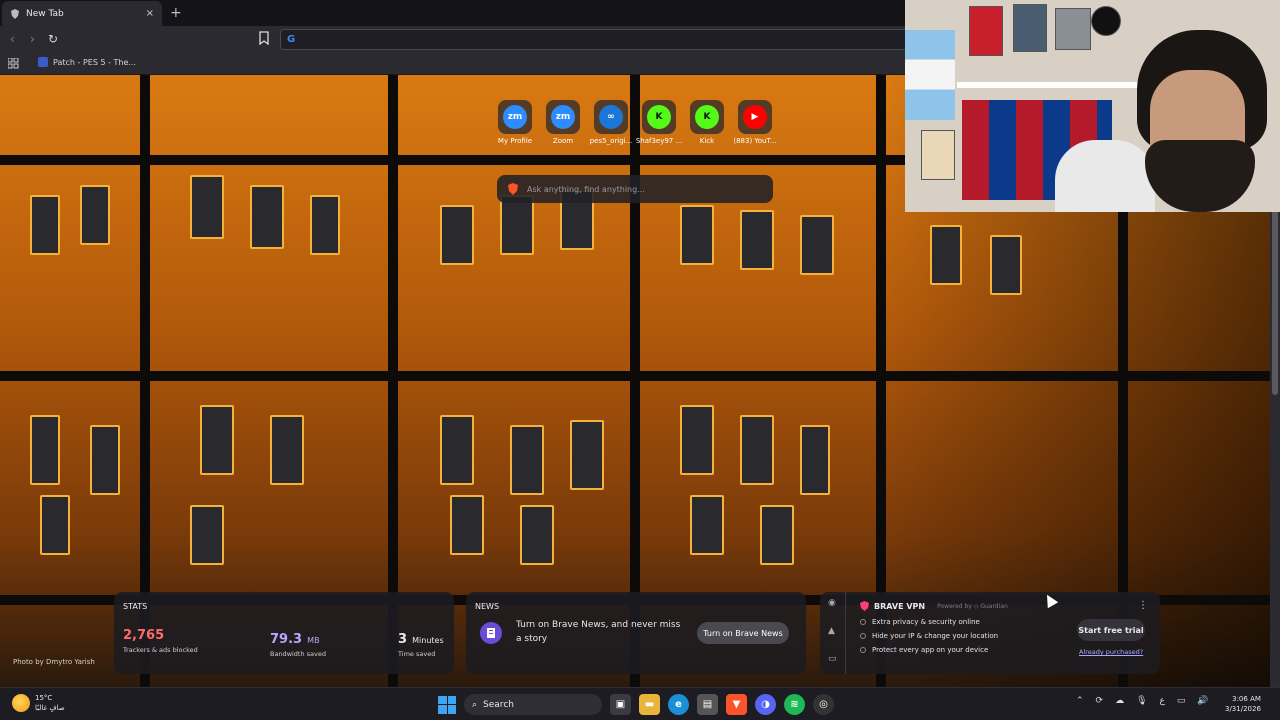 Image resolution: width=1280 pixels, height=720 pixels. What do you see at coordinates (150, 13) in the screenshot?
I see `close-tab-icon: ×` at bounding box center [150, 13].